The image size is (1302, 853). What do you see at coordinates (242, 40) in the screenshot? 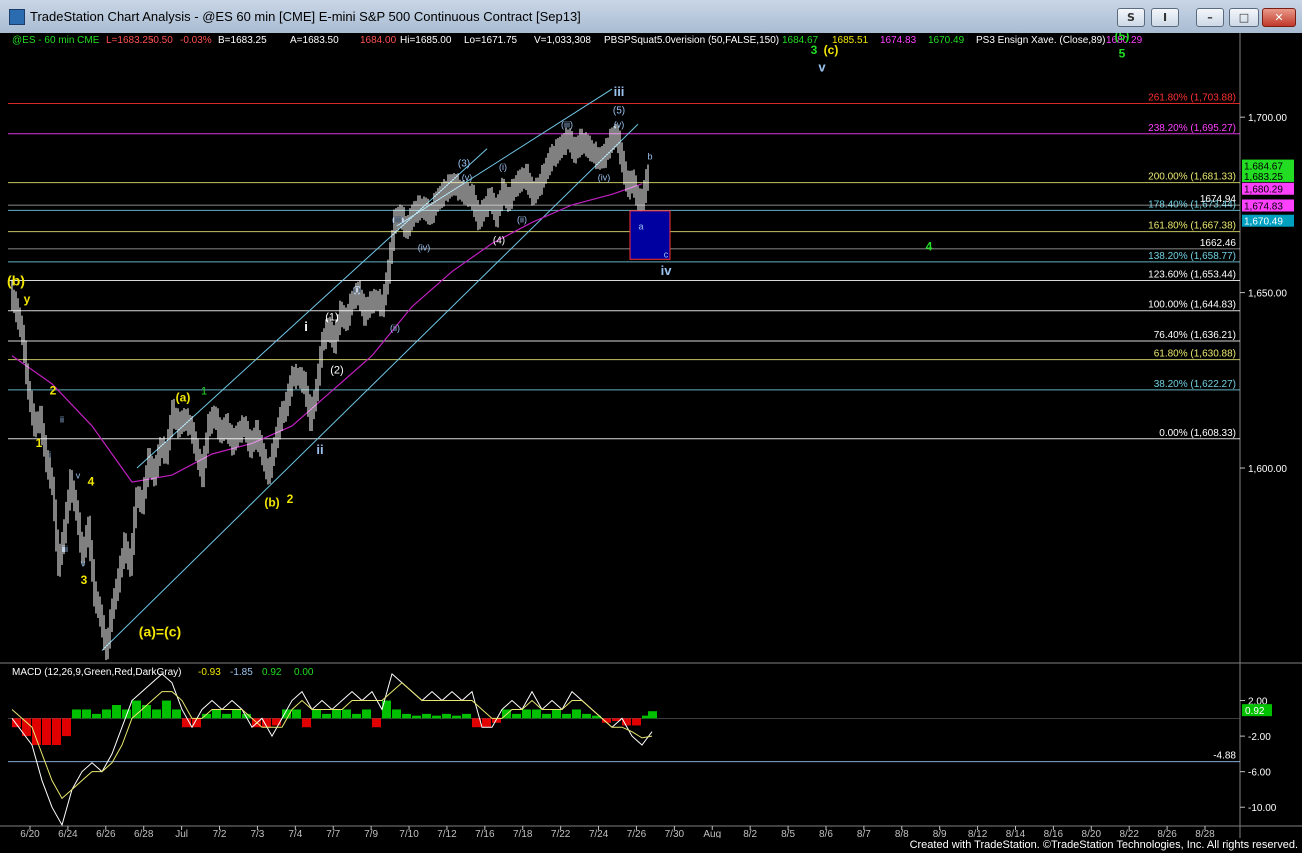
I see `header-bid: B=1683.25` at bounding box center [242, 40].